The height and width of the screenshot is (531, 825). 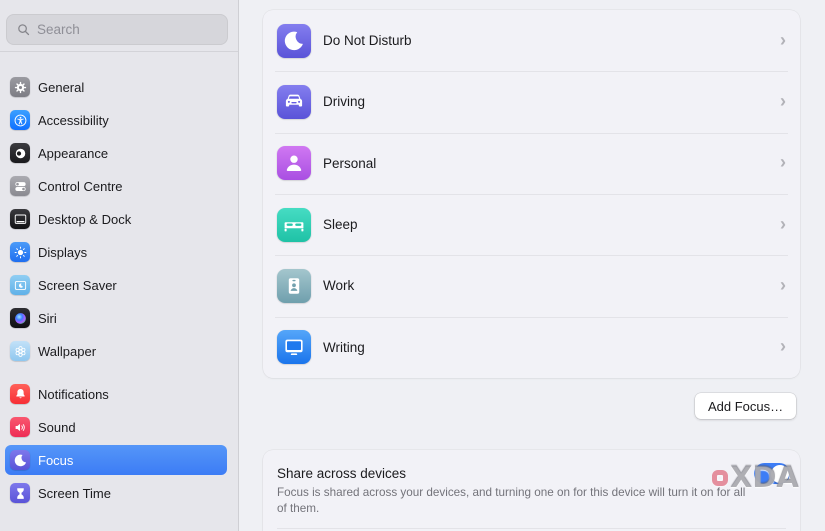 I want to click on sun-icon, so click(x=20, y=252).